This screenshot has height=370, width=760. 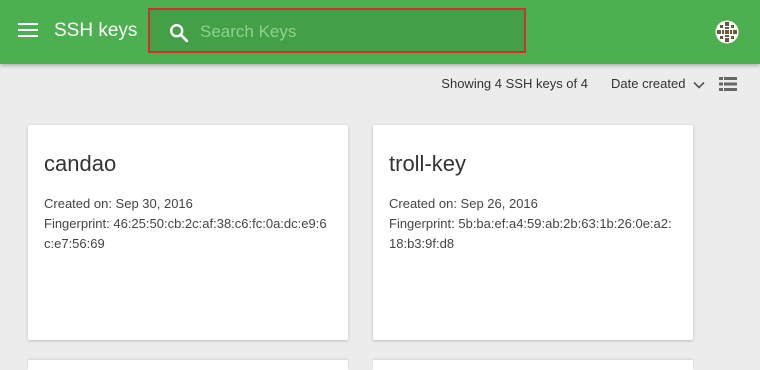 What do you see at coordinates (28, 32) in the screenshot?
I see `hamburger-icon` at bounding box center [28, 32].